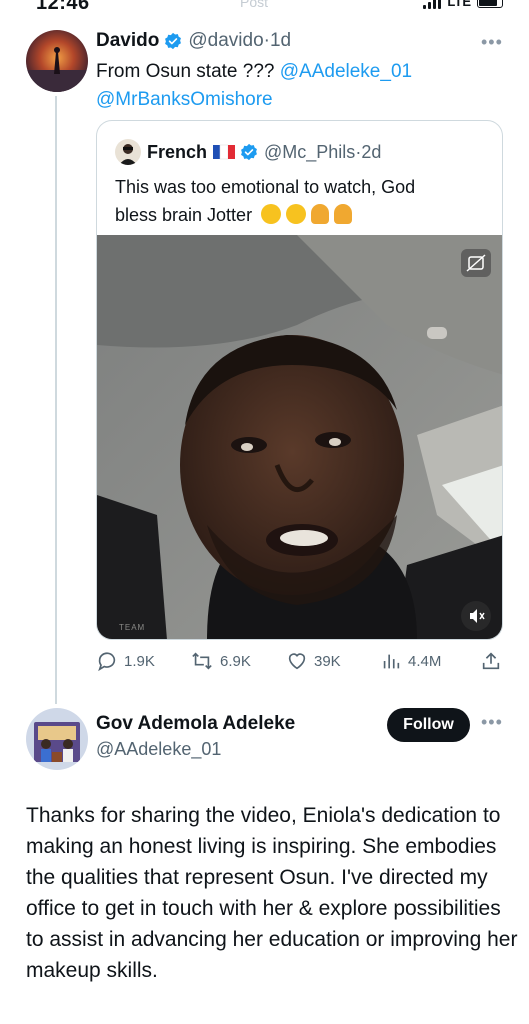 The width and height of the screenshot is (529, 1024). I want to click on avatar-adeleke, so click(57, 739).